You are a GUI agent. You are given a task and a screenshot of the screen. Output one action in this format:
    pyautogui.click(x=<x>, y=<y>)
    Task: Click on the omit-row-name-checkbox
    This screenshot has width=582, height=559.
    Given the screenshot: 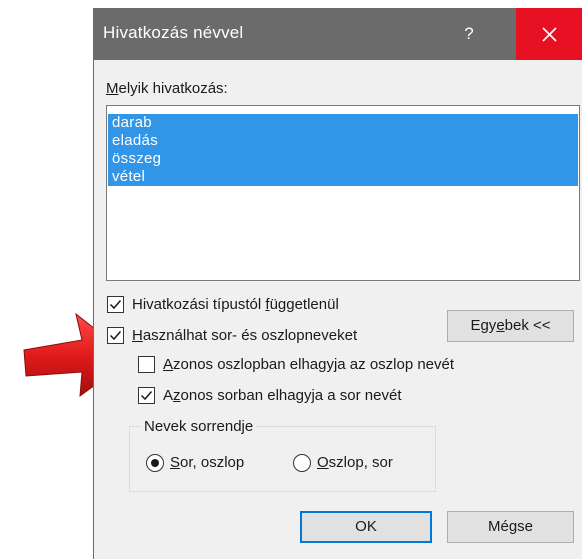 What is the action you would take?
    pyautogui.click(x=146, y=395)
    